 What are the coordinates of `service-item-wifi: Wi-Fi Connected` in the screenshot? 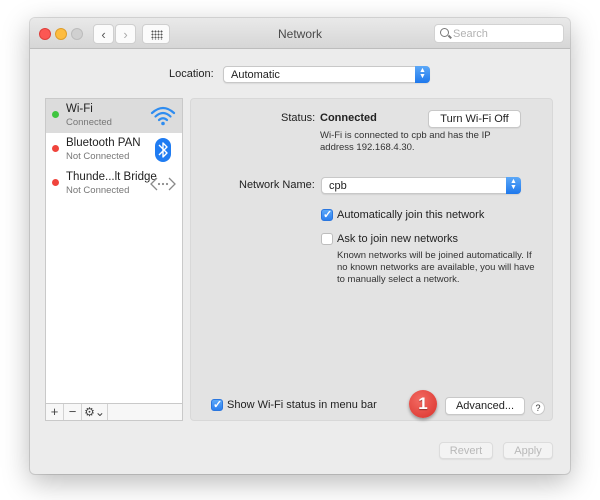 It's located at (114, 116).